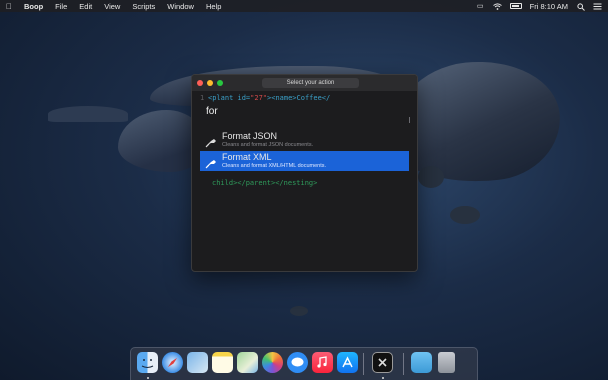 Image resolution: width=608 pixels, height=380 pixels. Describe the element at coordinates (305, 112) in the screenshot. I see `action-search-input: for` at that location.